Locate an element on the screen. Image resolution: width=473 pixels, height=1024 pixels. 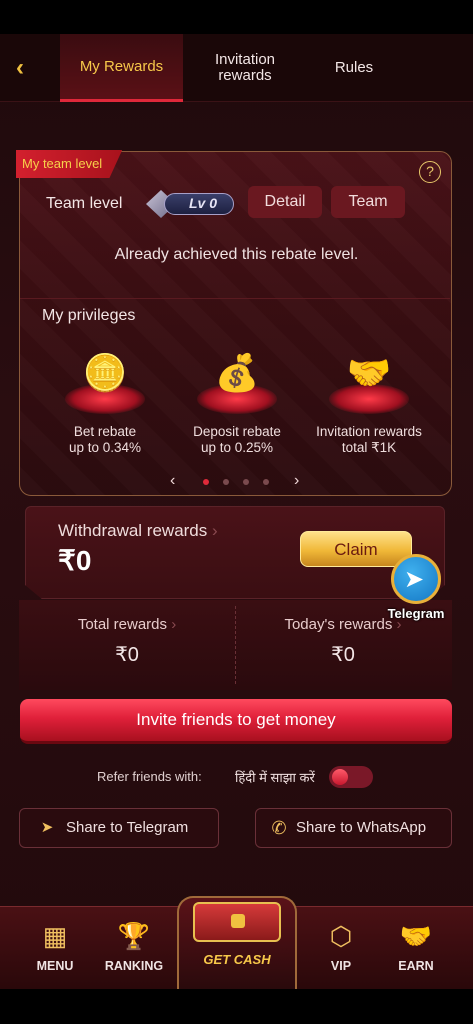
total-rewards-label: Total rewards › is located at coordinates (127, 624).